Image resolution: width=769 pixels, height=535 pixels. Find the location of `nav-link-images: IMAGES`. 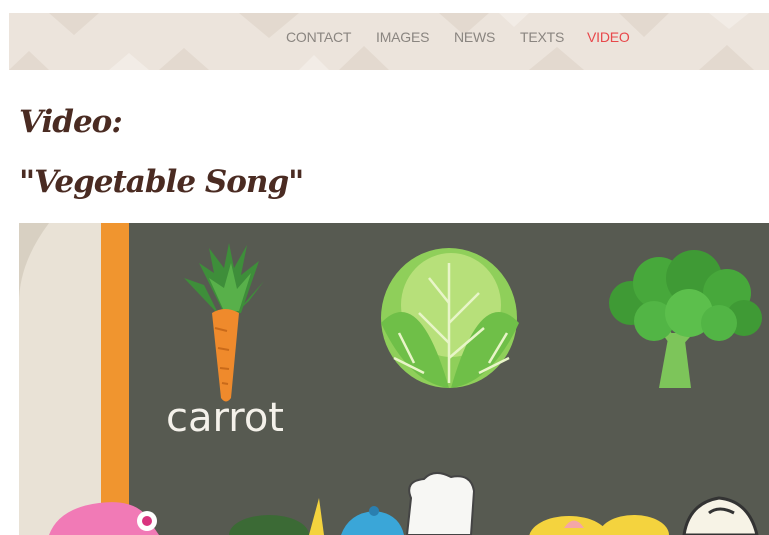

nav-link-images: IMAGES is located at coordinates (402, 37).